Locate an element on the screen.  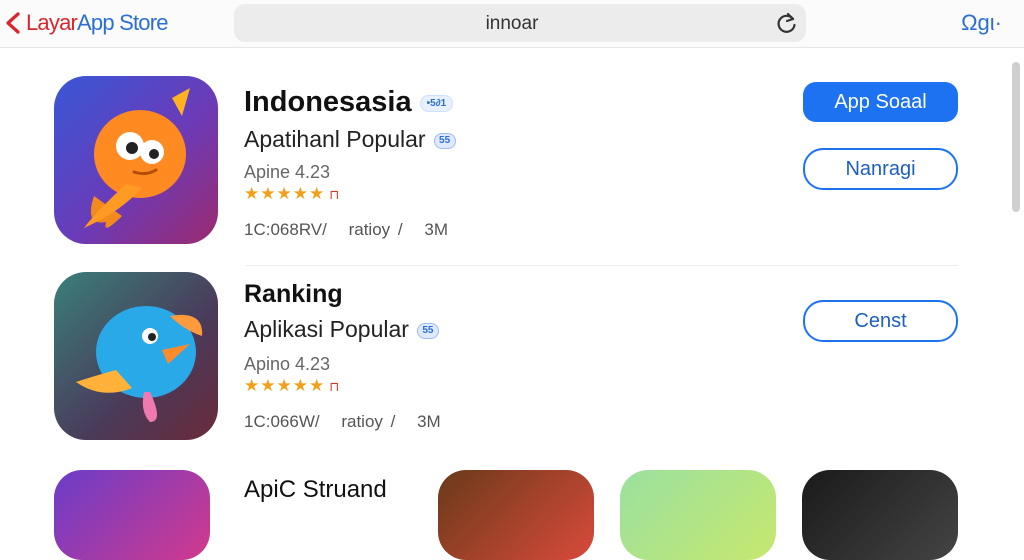
app-meta: 1C:066W/ ratioy / 3M is located at coordinates (349, 422).